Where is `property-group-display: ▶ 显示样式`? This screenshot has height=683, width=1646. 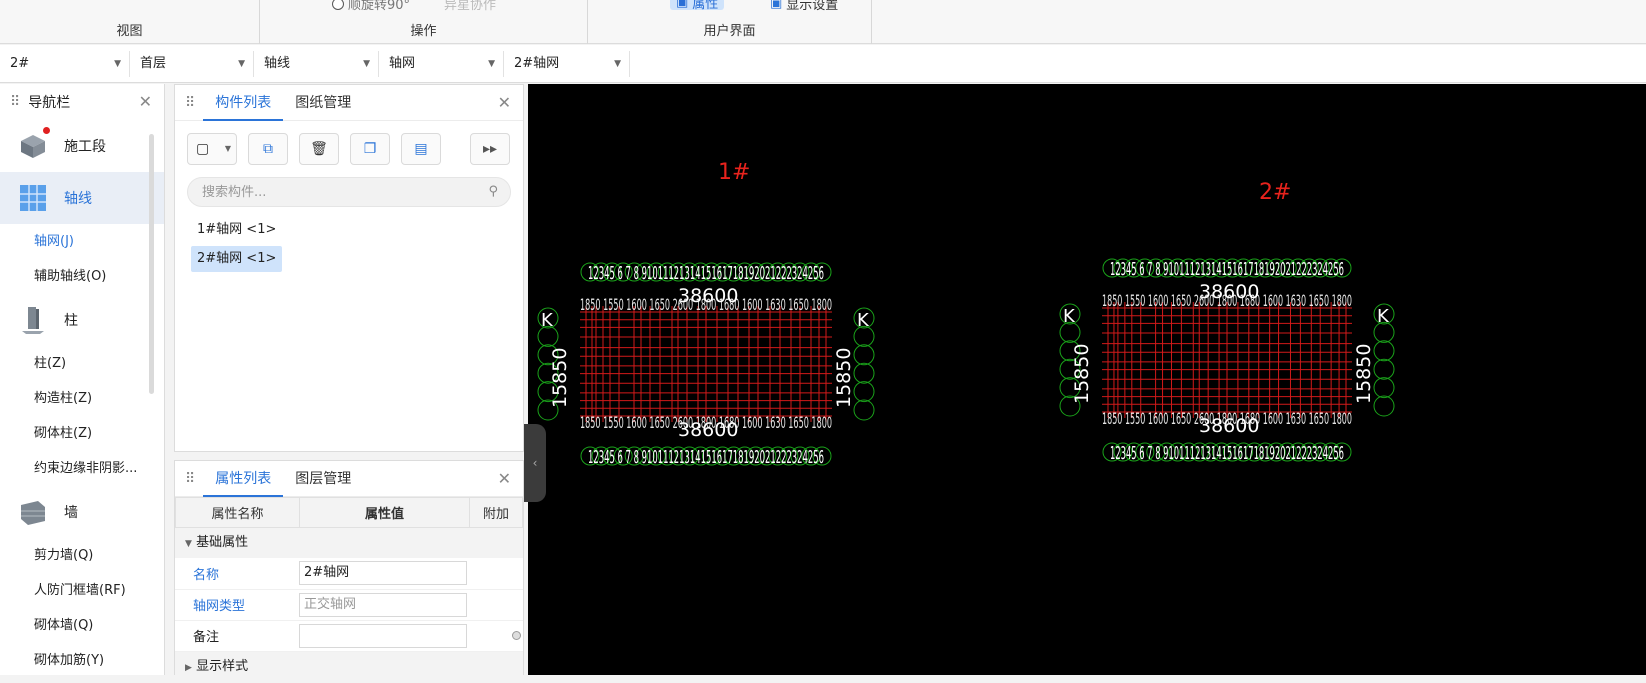 property-group-display: ▶ 显示样式 is located at coordinates (349, 666).